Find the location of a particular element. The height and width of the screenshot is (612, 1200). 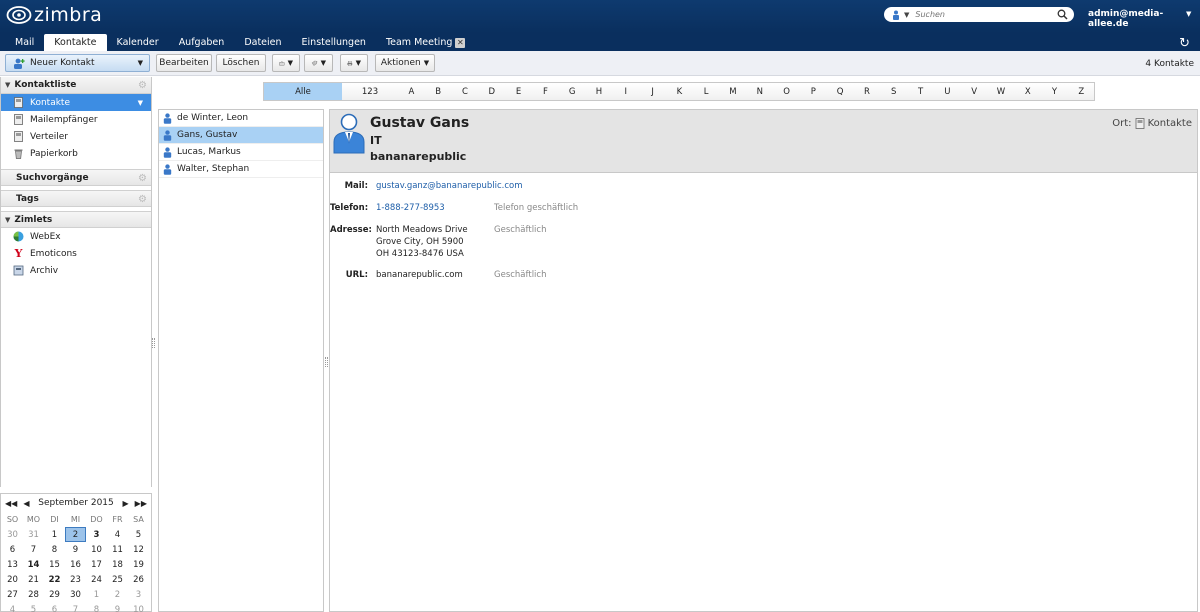

contact-list-item: de Winter, Leon is located at coordinates (241, 118).